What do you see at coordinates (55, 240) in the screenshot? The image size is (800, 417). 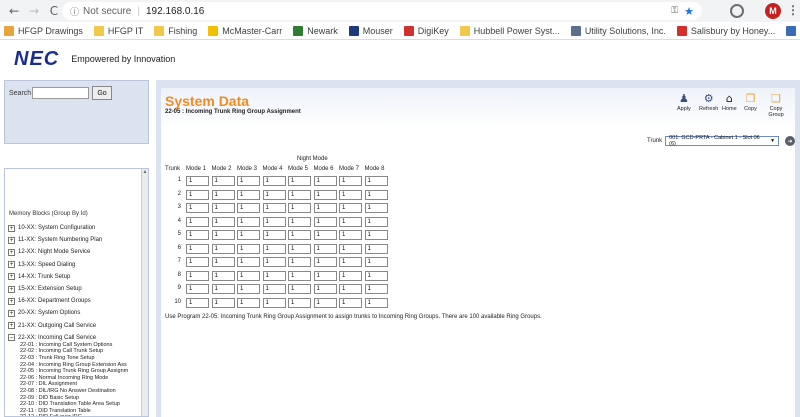 I see `tree-group: +11-XX: System Numbering Plan` at bounding box center [55, 240].